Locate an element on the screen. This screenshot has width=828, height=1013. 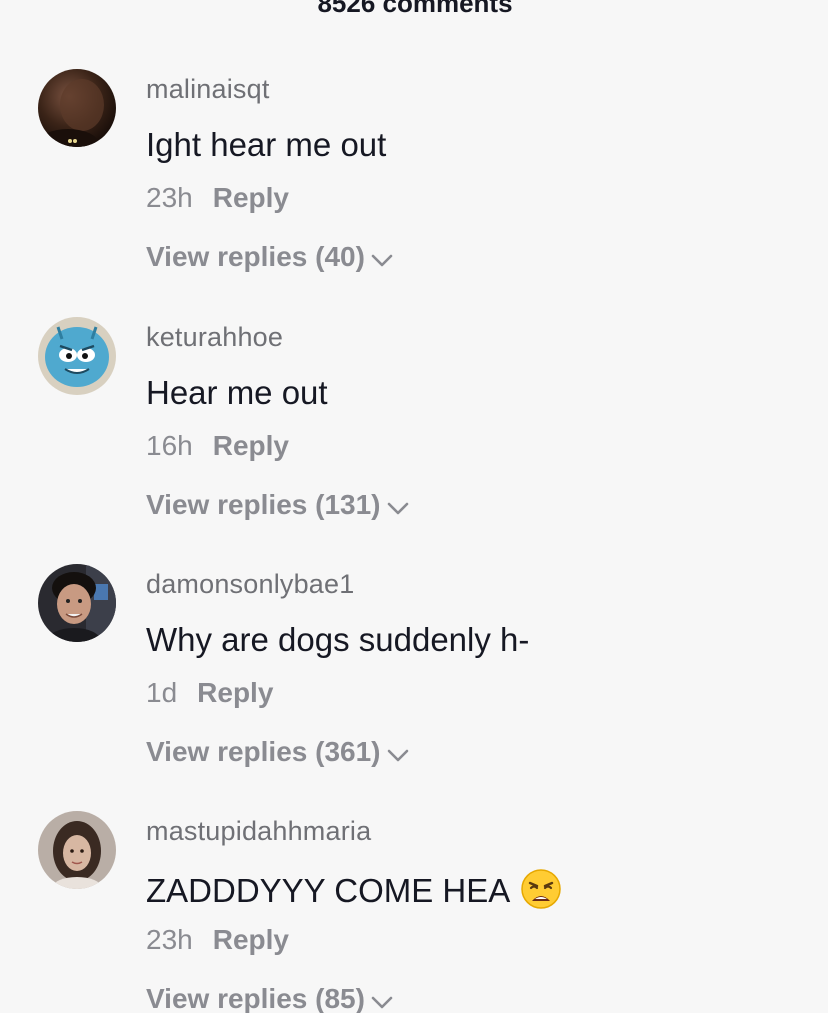
comment-username: keturahhoe is located at coordinates (214, 337).